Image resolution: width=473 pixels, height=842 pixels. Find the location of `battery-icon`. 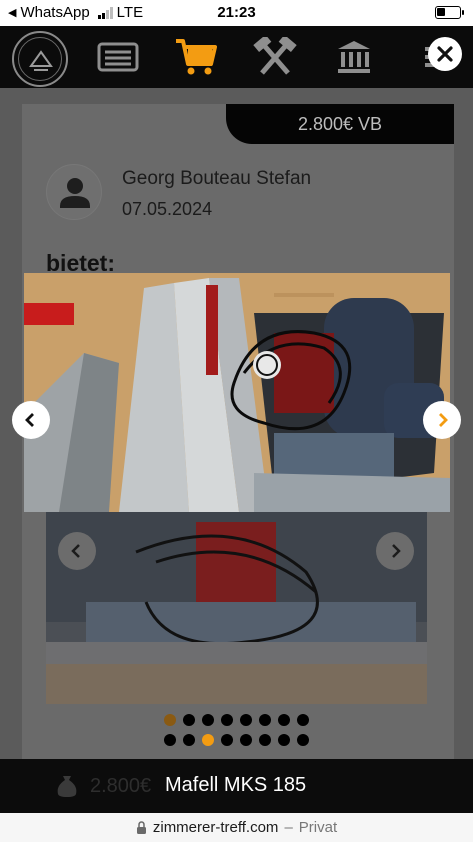

battery-icon is located at coordinates (449, 12).